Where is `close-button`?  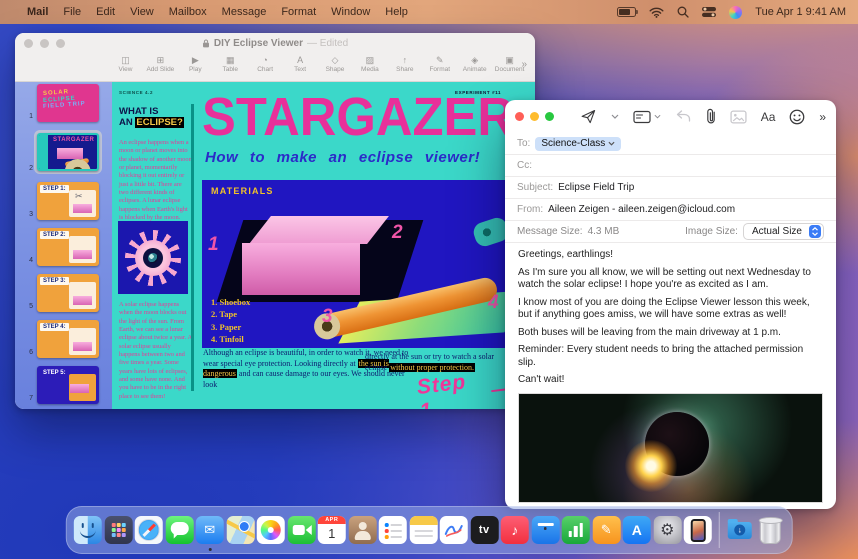
close-button is located at coordinates (519, 116).